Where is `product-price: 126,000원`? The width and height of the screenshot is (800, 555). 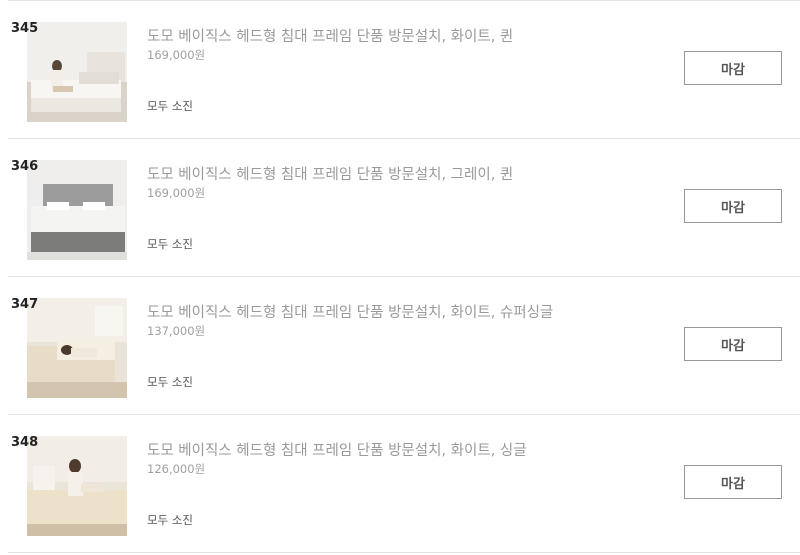 product-price: 126,000원 is located at coordinates (176, 469).